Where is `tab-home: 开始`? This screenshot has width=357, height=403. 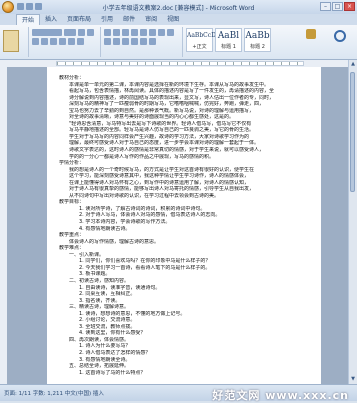
tab-home: 开始 is located at coordinates (28, 19).